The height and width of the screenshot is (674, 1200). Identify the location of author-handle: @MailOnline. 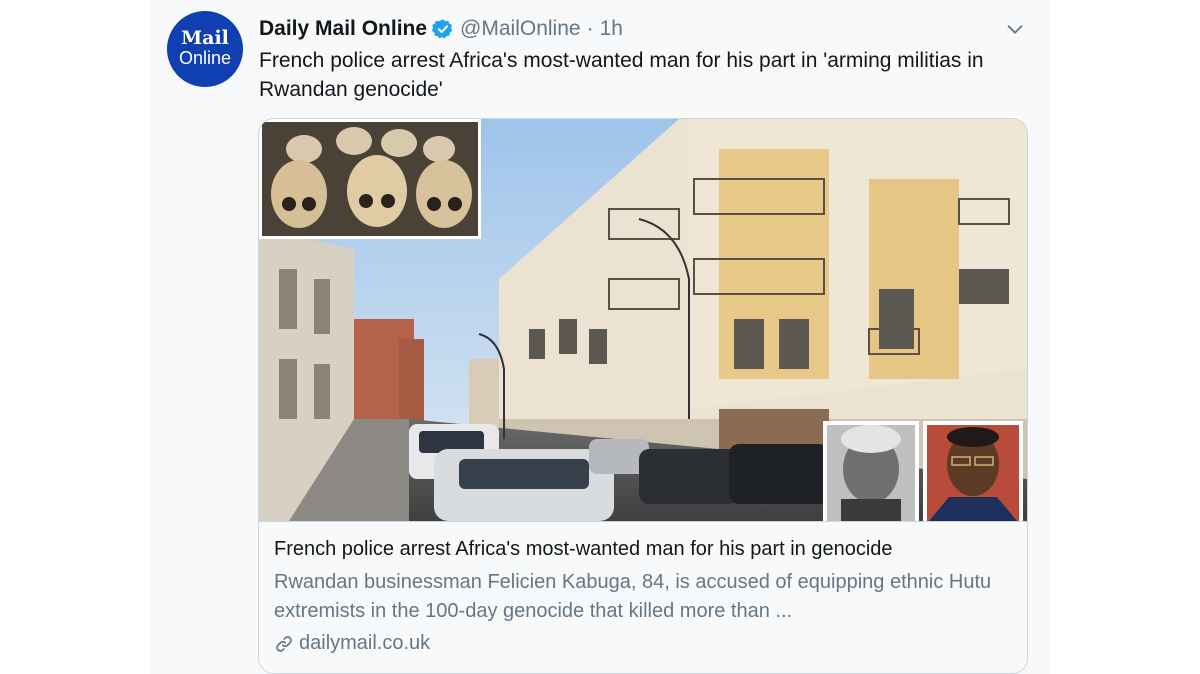
(520, 29).